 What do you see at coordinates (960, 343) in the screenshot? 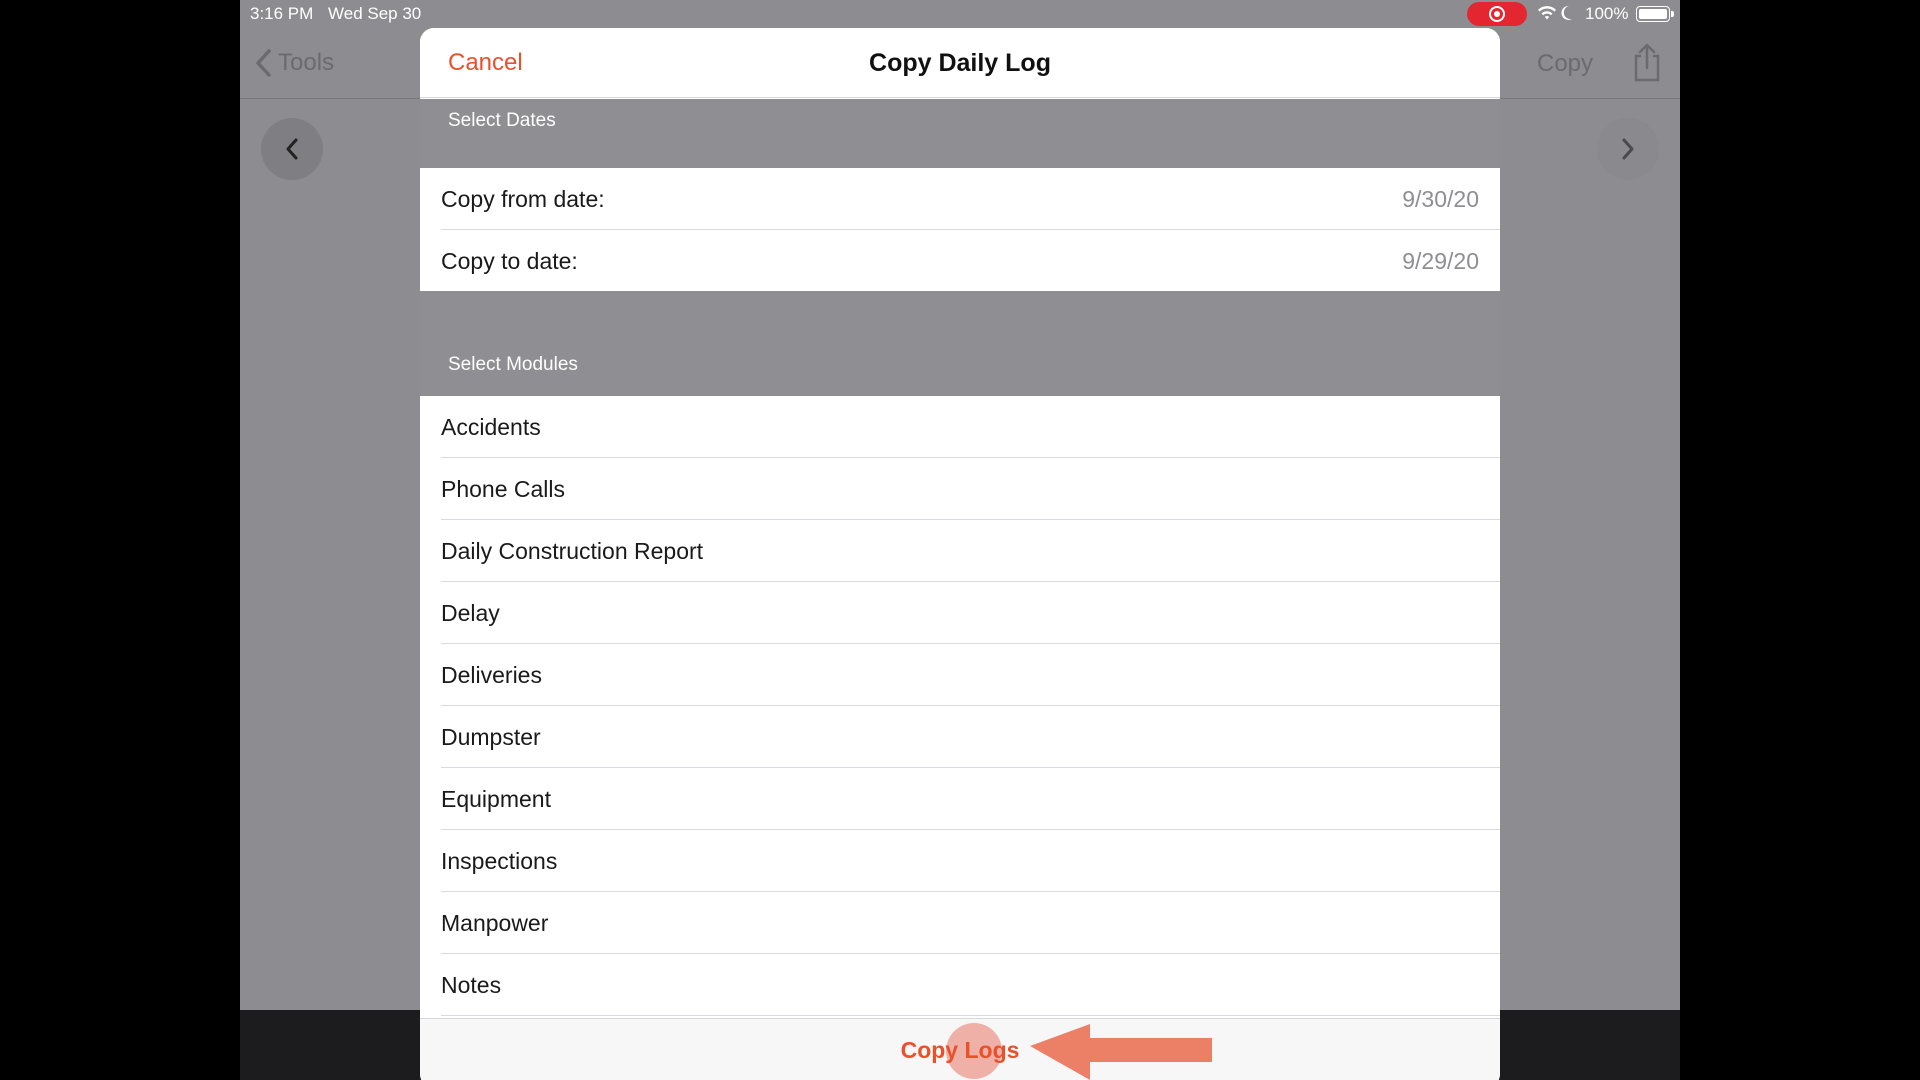
I see `select-modules-header: Select Modules` at bounding box center [960, 343].